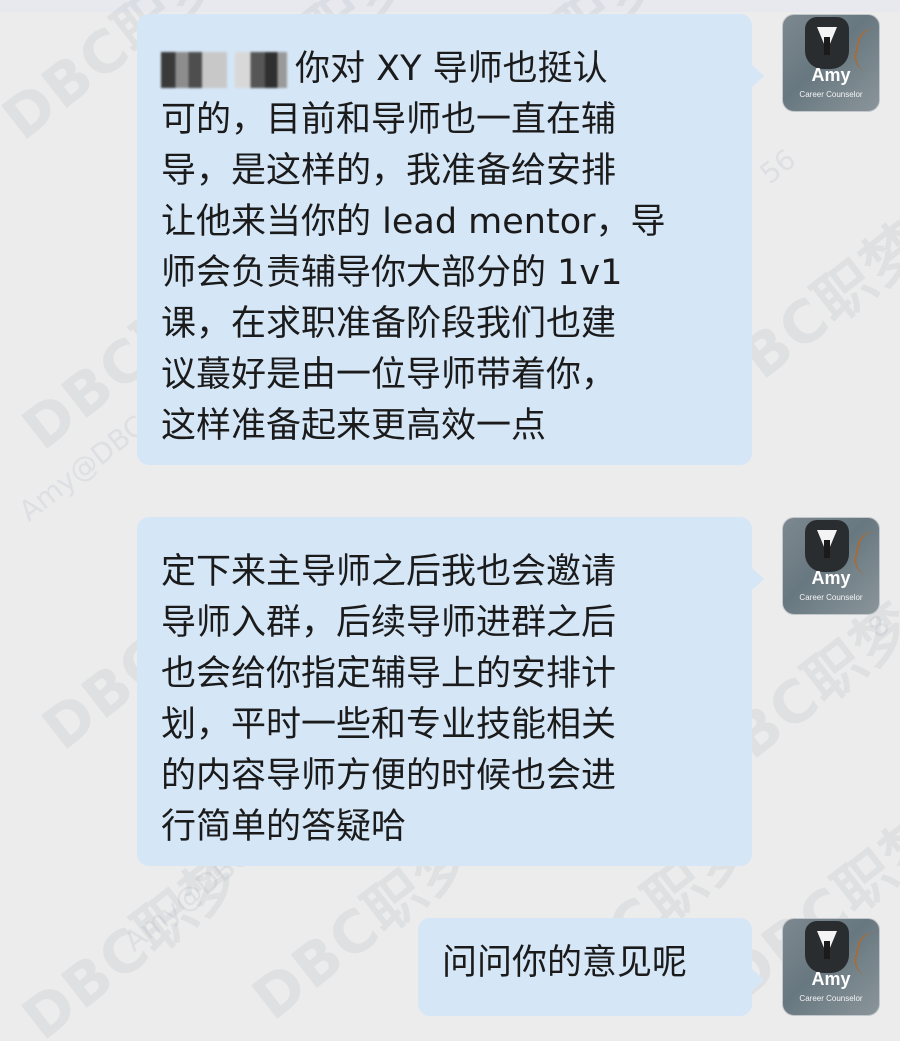 This screenshot has width=900, height=1041. What do you see at coordinates (389, 674) in the screenshot?
I see `message-line: 也会给你指定辅导上的安排计` at bounding box center [389, 674].